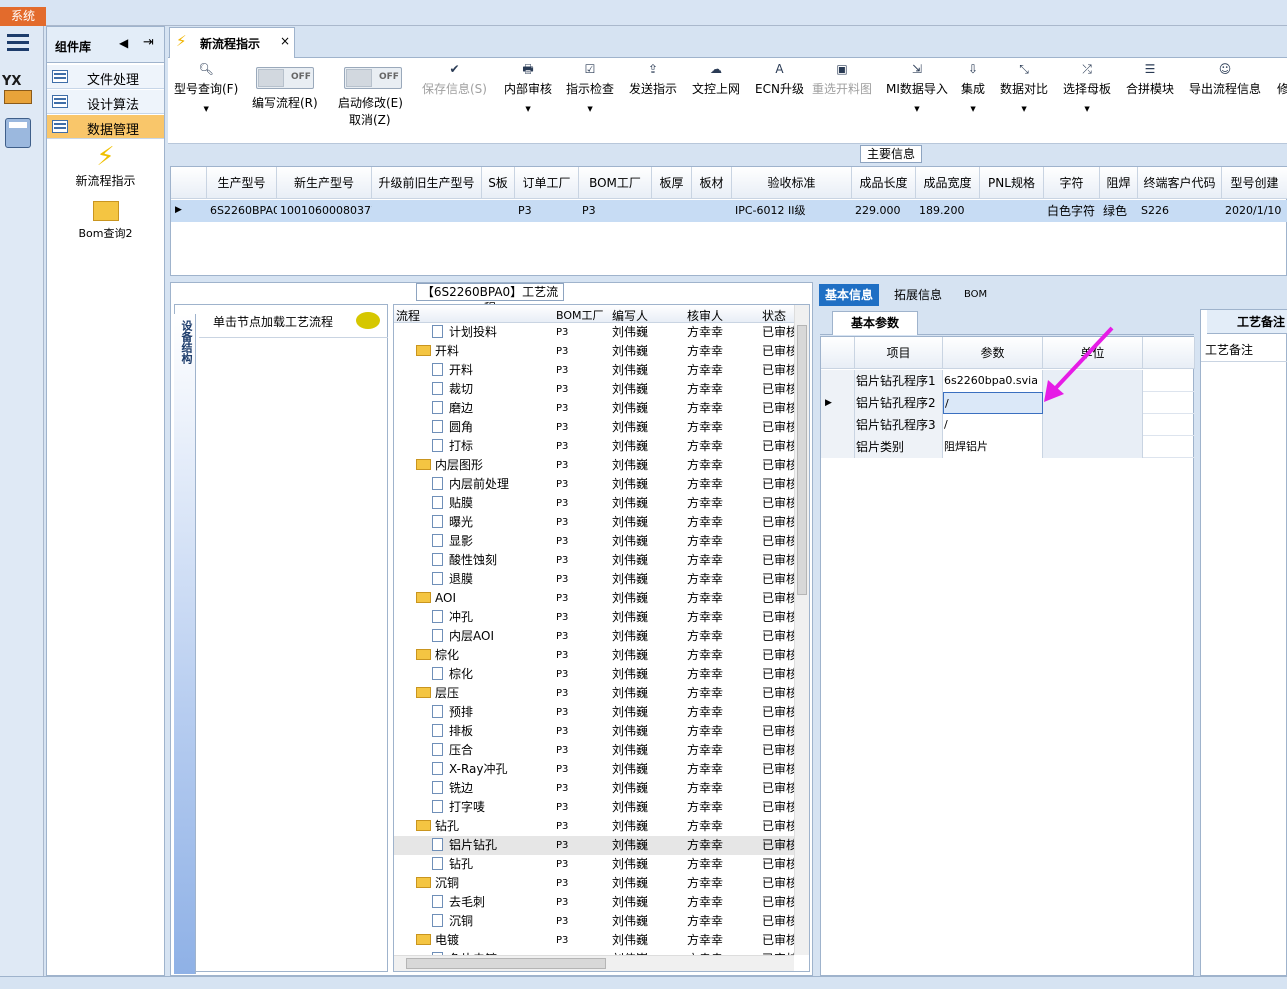 The width and height of the screenshot is (1287, 989). What do you see at coordinates (427, 183) in the screenshot?
I see `column-header: 升级前旧生产型号` at bounding box center [427, 183].